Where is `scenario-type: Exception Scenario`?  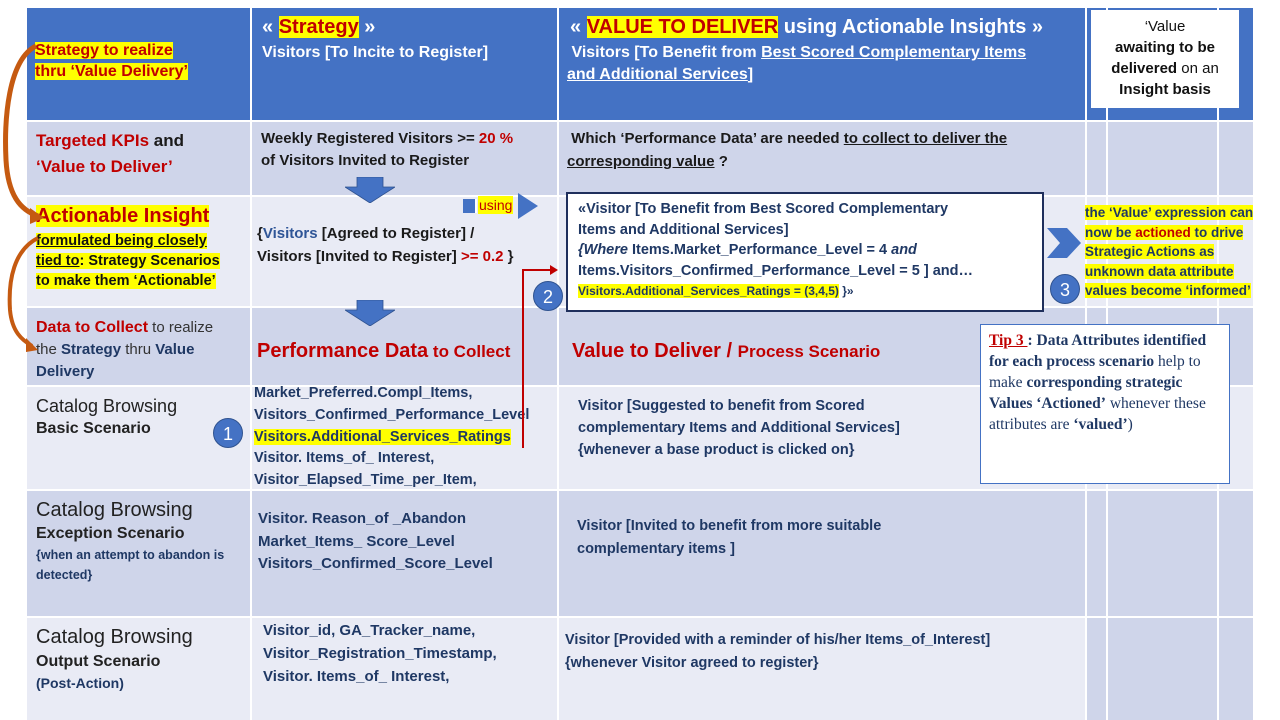
scenario-type: Exception Scenario is located at coordinates (110, 533).